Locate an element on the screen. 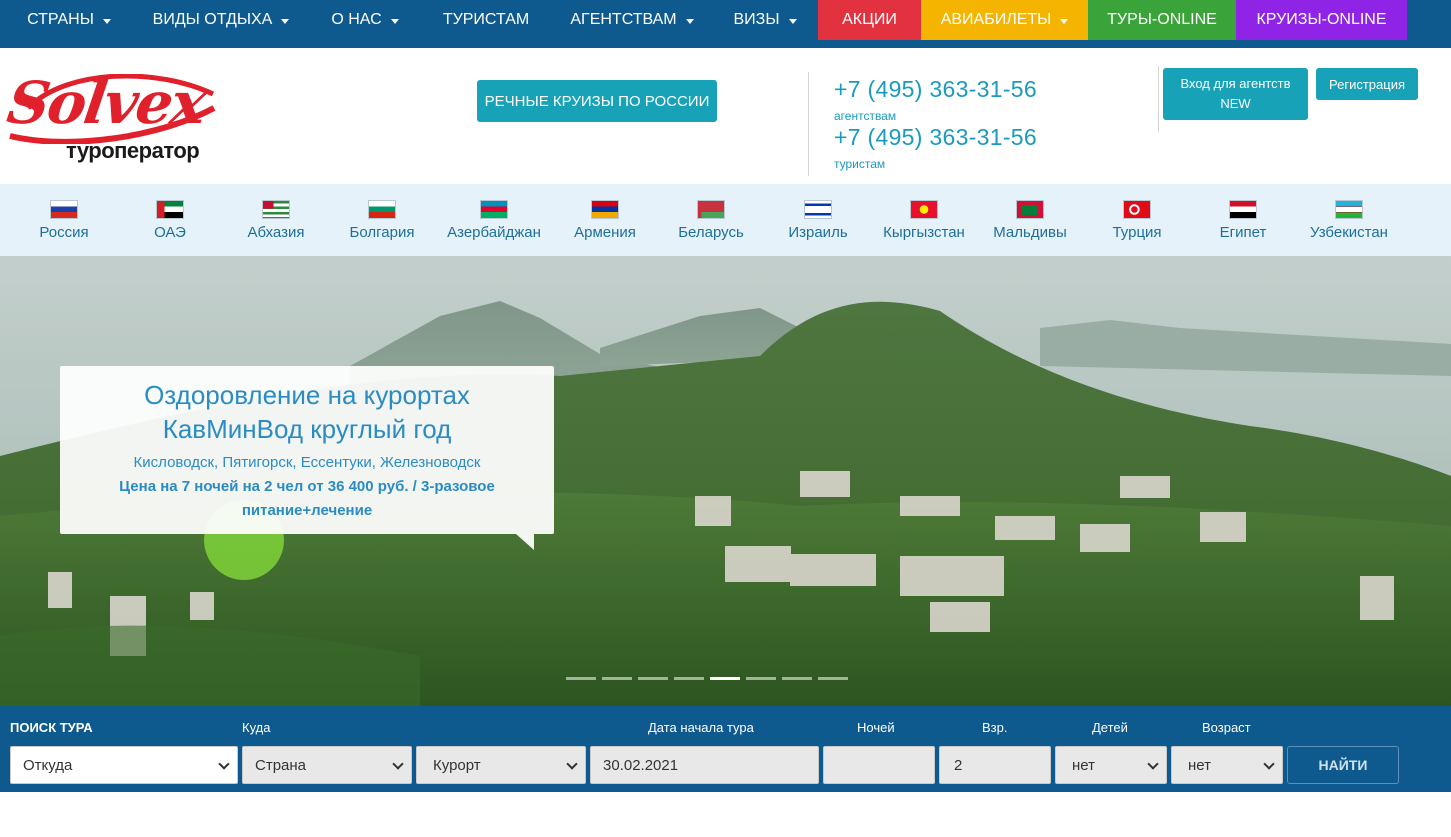  date-input-value: 30.02.2021 is located at coordinates (641, 765).